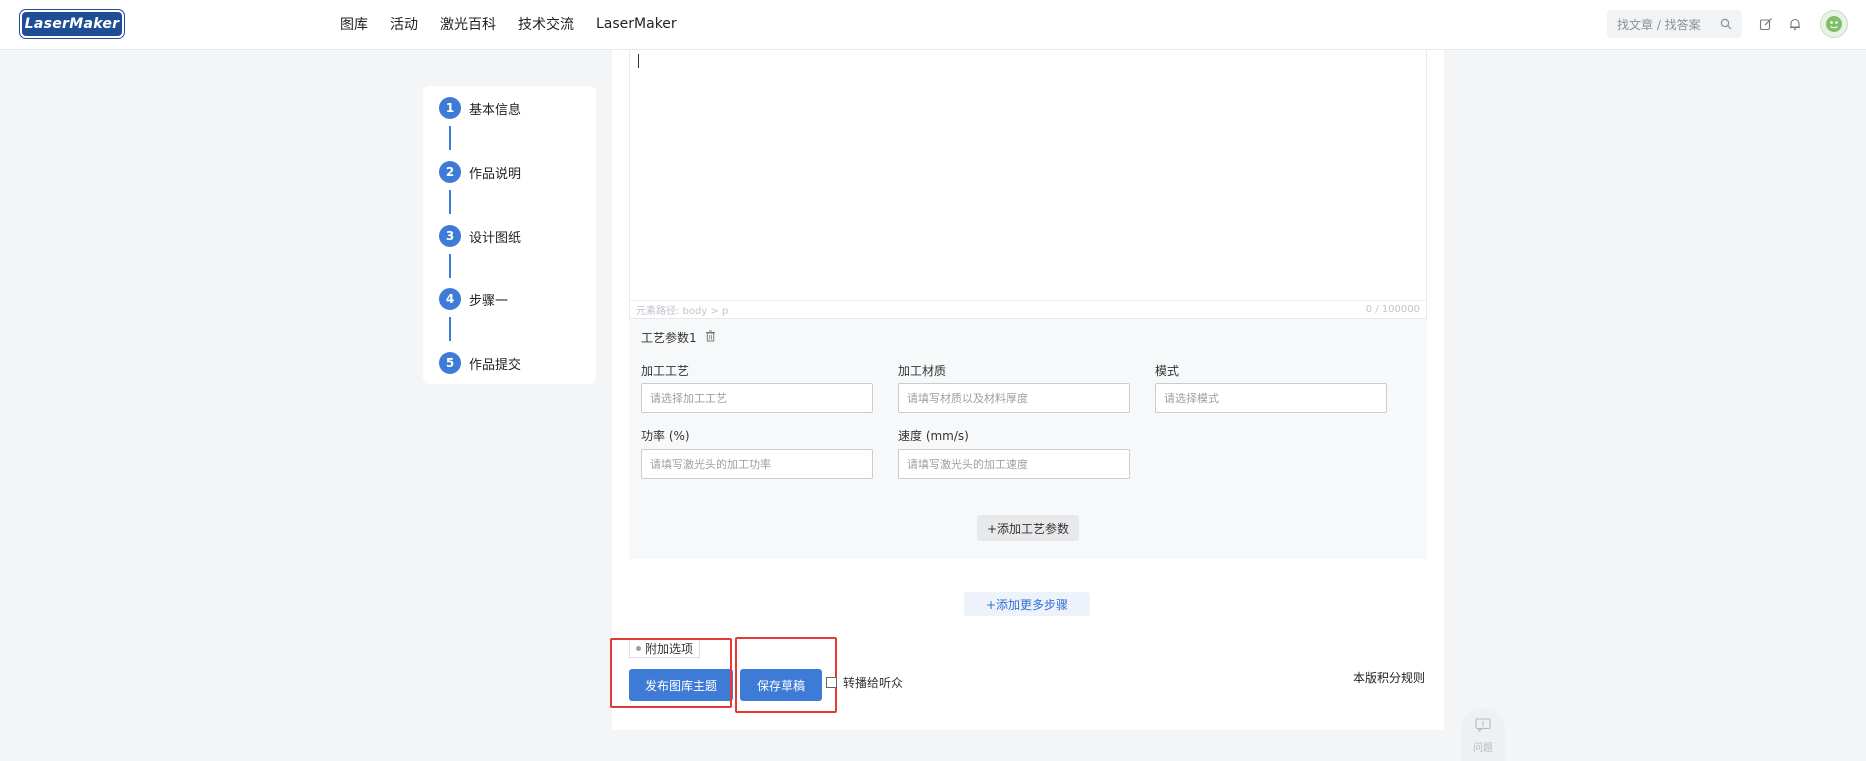 The width and height of the screenshot is (1866, 761). I want to click on lasermaker-logo: LaserMaker, so click(72, 24).